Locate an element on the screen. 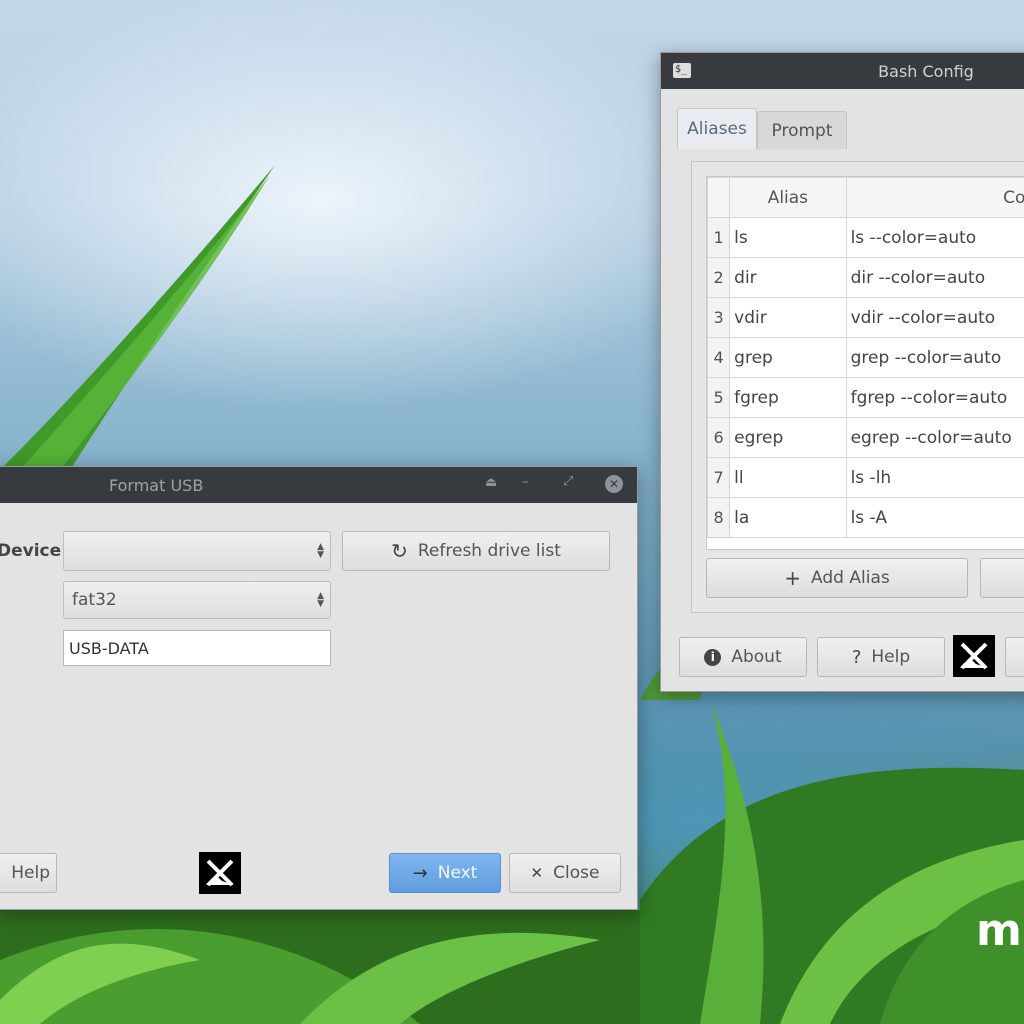  x-icon: ✕ is located at coordinates (537, 873).